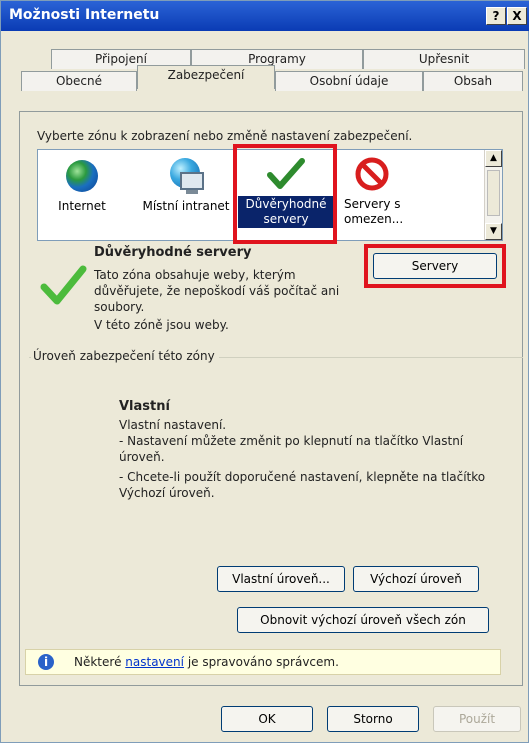  Describe the element at coordinates (286, 212) in the screenshot. I see `zone-label: Důvěryhodné servery` at that location.